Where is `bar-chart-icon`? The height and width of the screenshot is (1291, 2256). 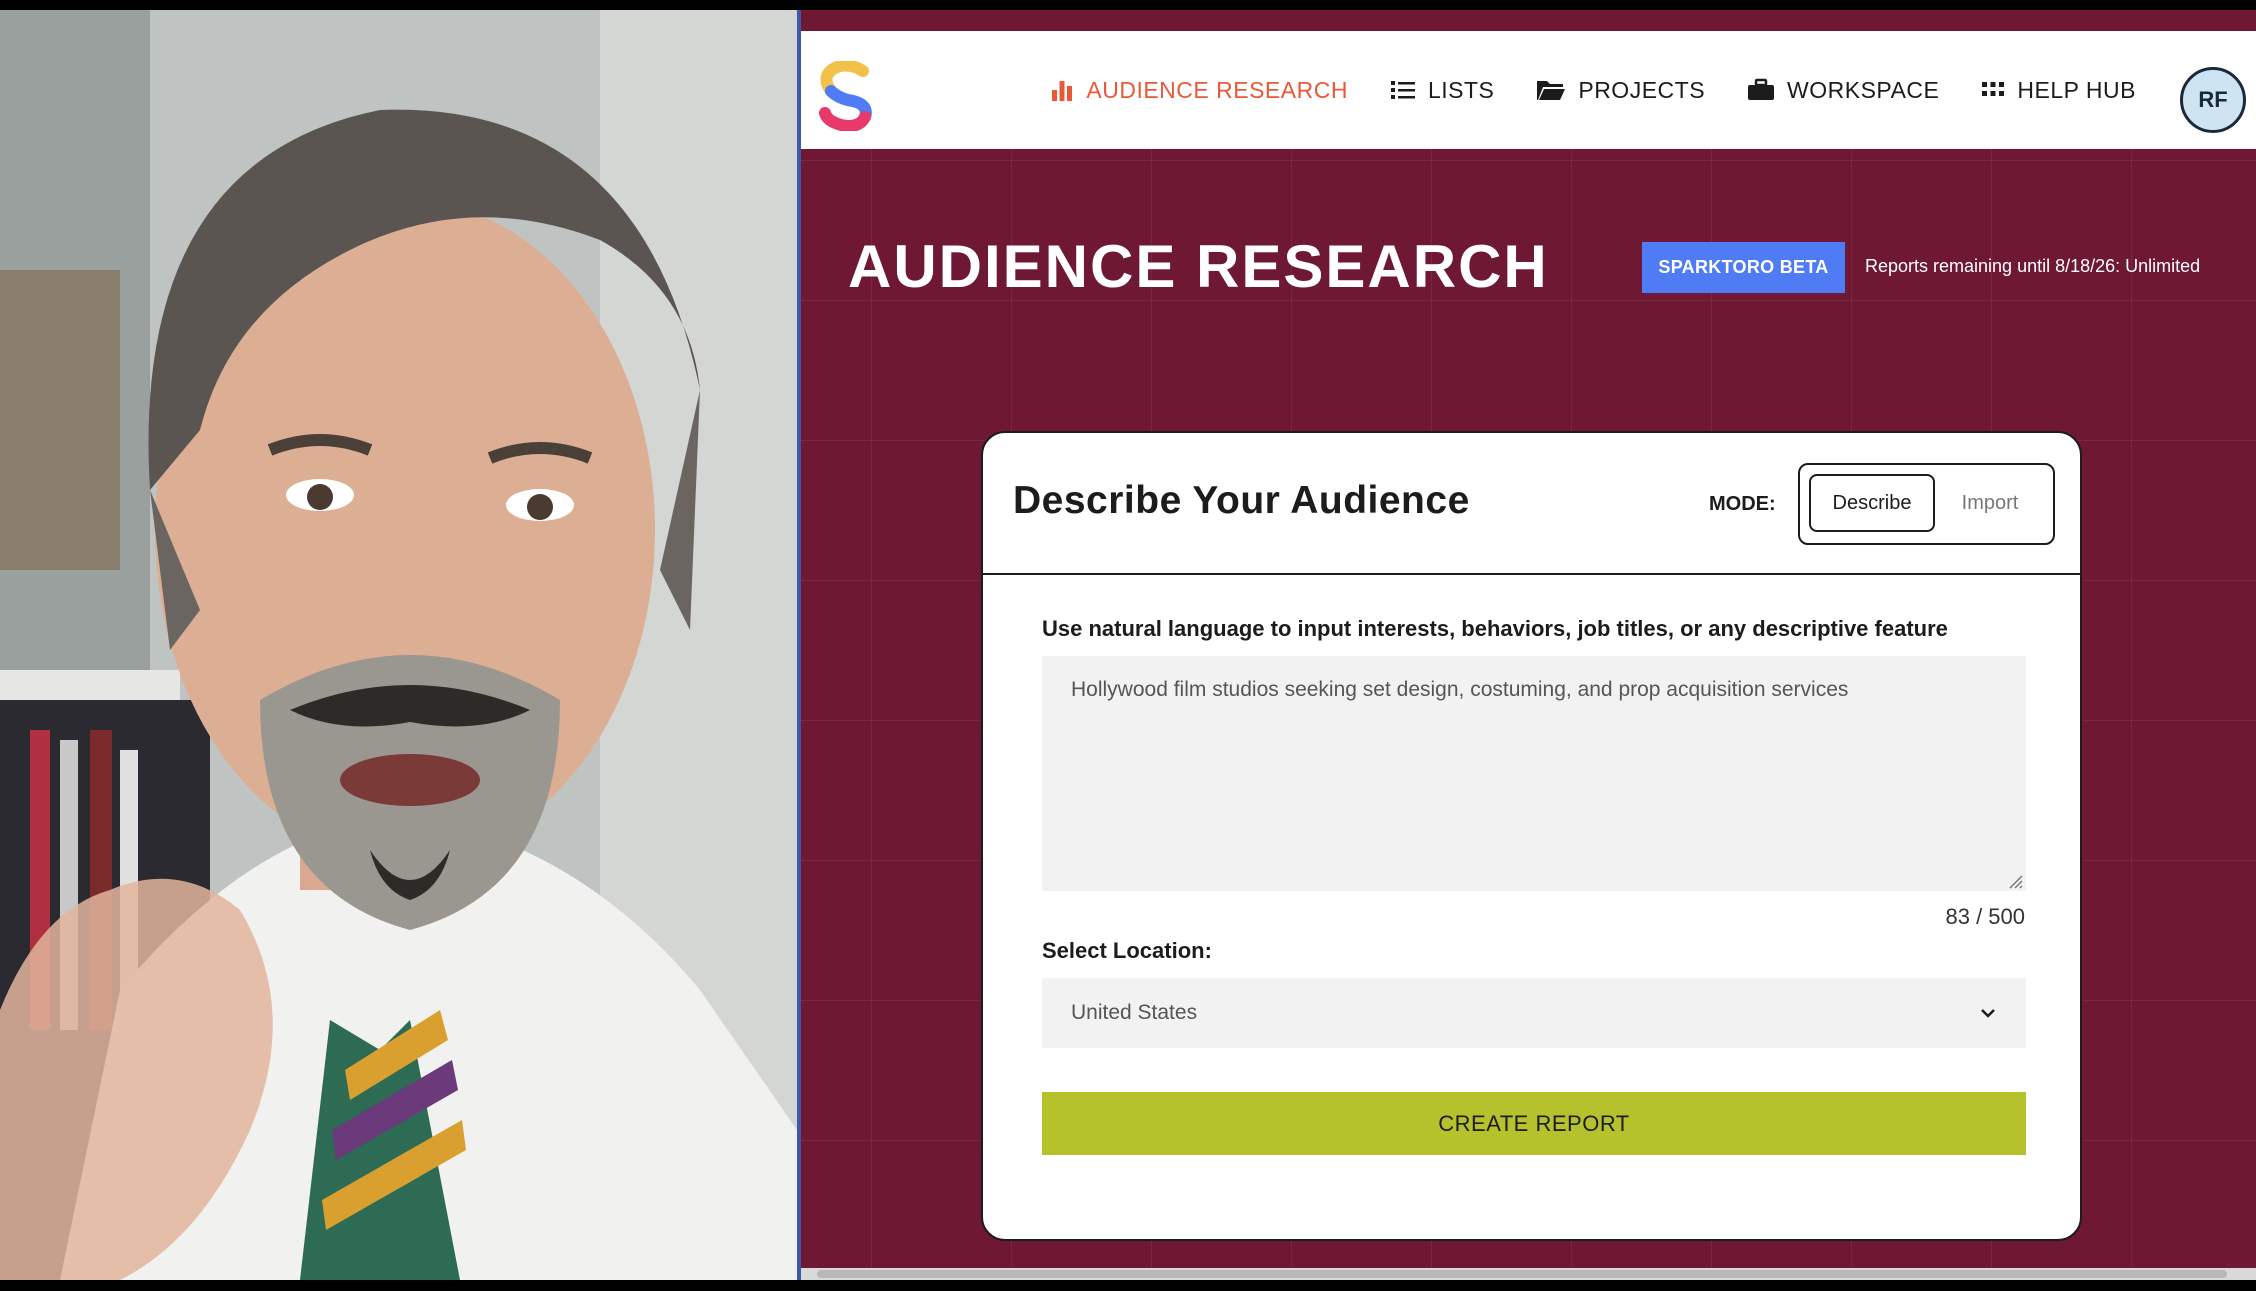 bar-chart-icon is located at coordinates (1062, 91).